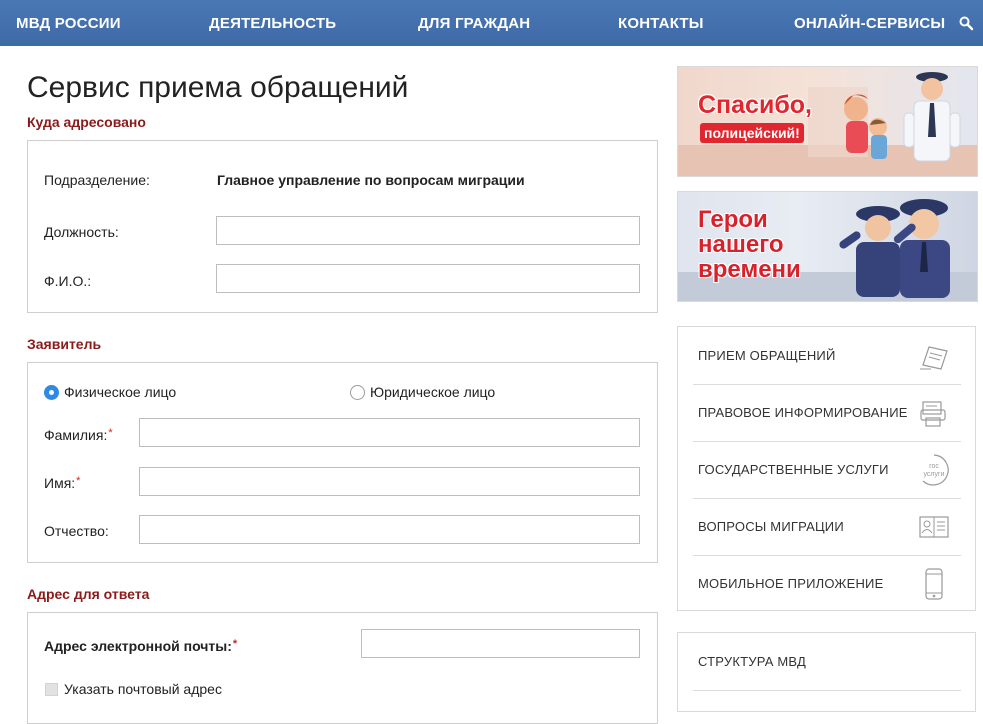  I want to click on menu-item-mobile-app: МОБИЛЬНОЕ ПРИЛОЖЕНИЕ, so click(827, 583).